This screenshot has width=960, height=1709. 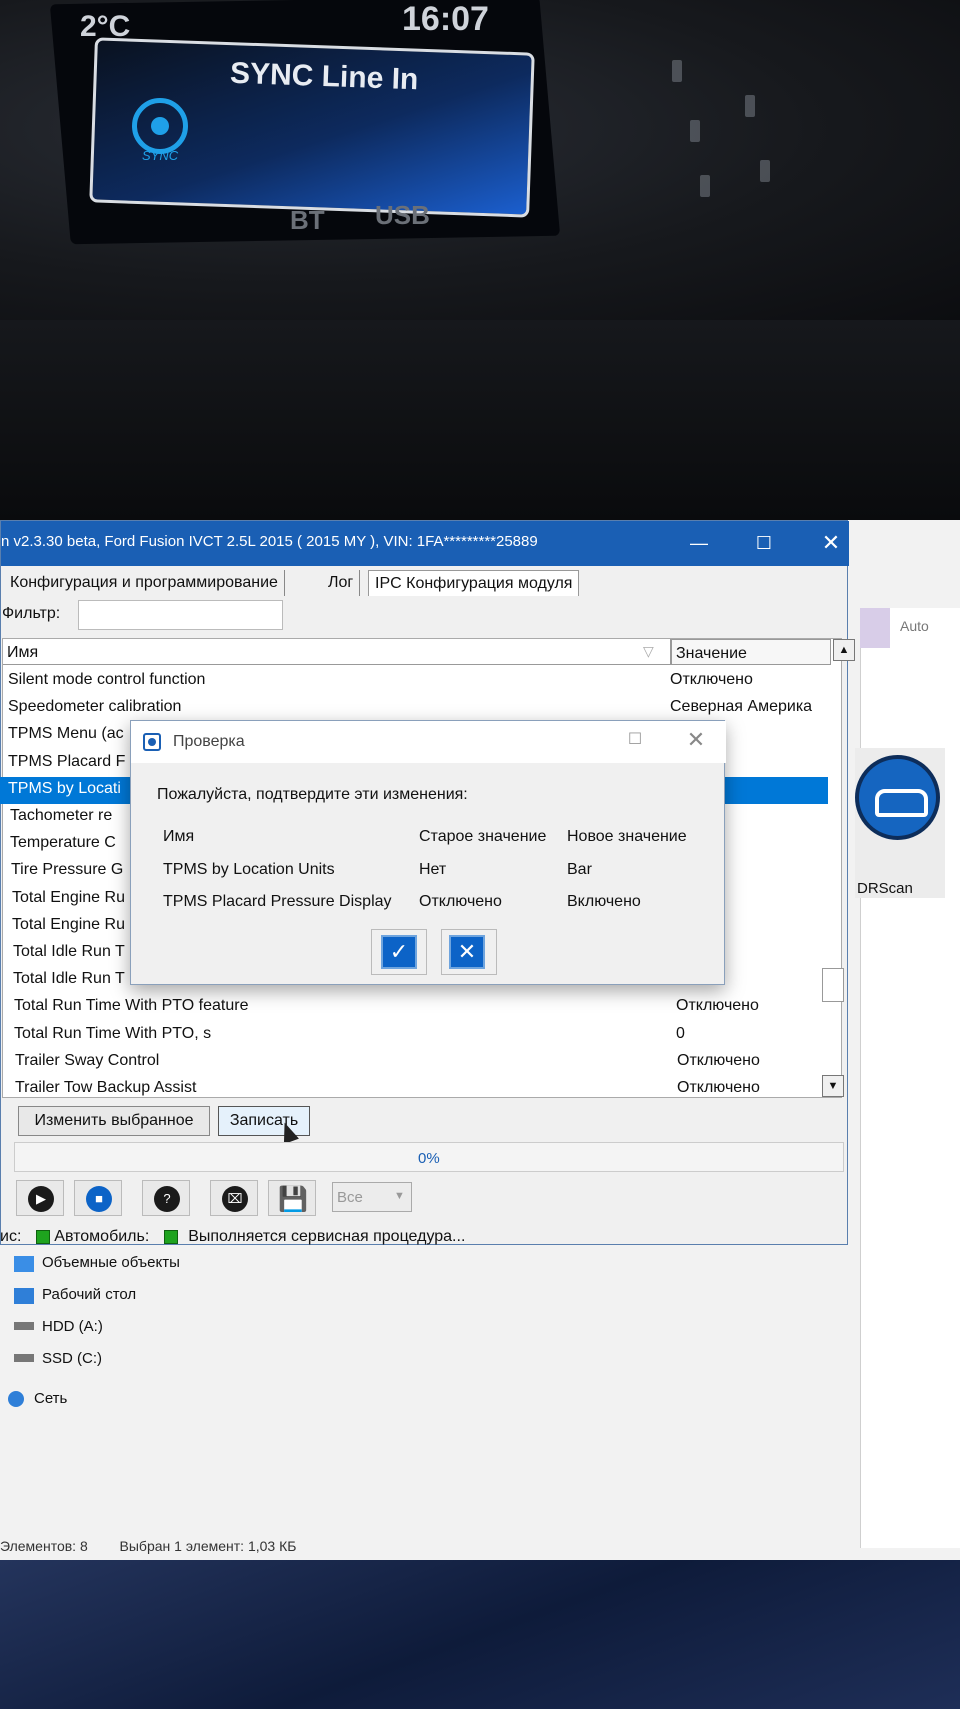 I want to click on clear-button: ⌧, so click(x=234, y=1198).